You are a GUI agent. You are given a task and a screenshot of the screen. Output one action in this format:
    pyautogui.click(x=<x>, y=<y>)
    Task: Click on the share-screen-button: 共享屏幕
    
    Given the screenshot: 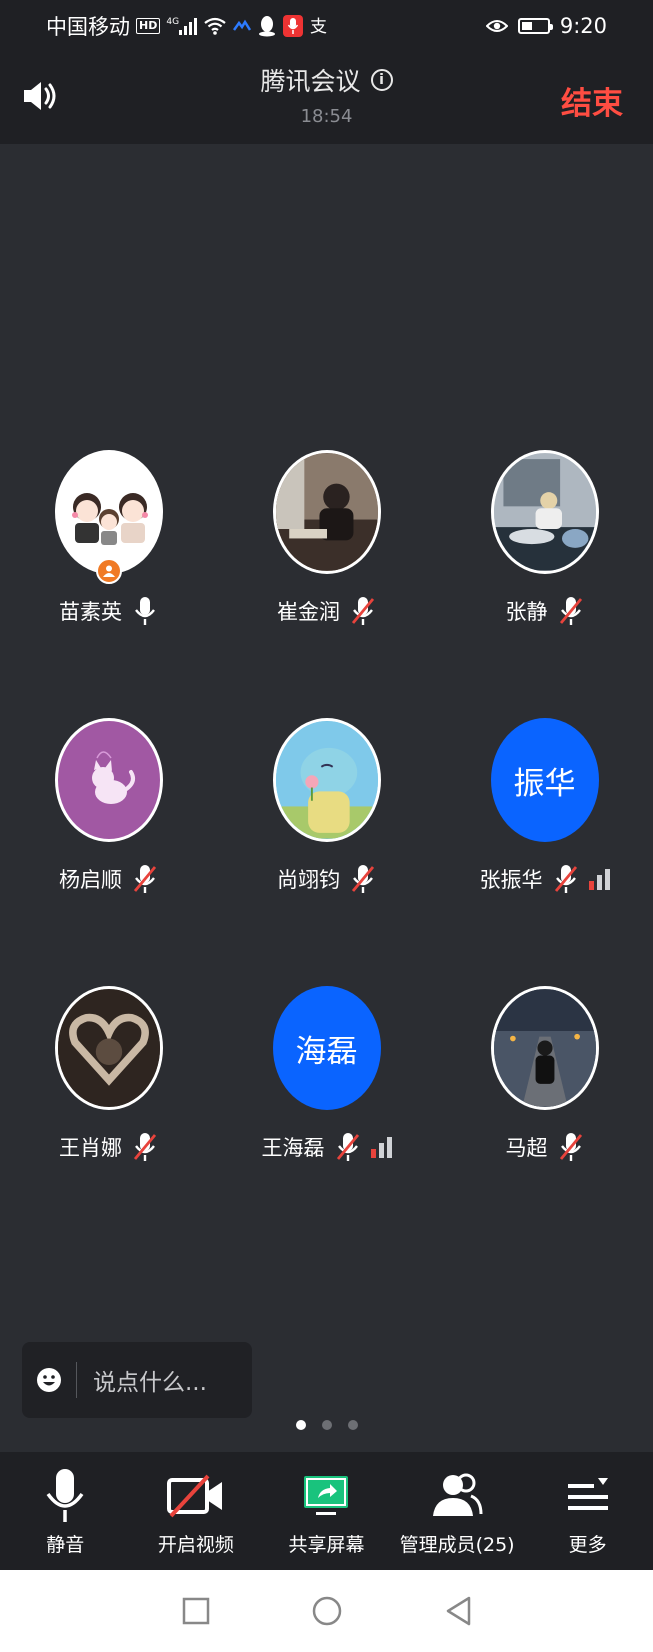 What is the action you would take?
    pyautogui.click(x=326, y=1511)
    